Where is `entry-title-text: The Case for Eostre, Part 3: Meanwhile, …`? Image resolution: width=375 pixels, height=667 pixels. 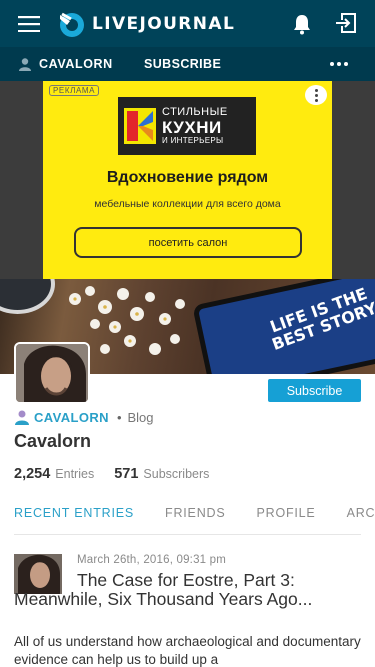
entry-title-text: The Case for Eostre, Part 3: Meanwhile, … is located at coordinates (163, 589).